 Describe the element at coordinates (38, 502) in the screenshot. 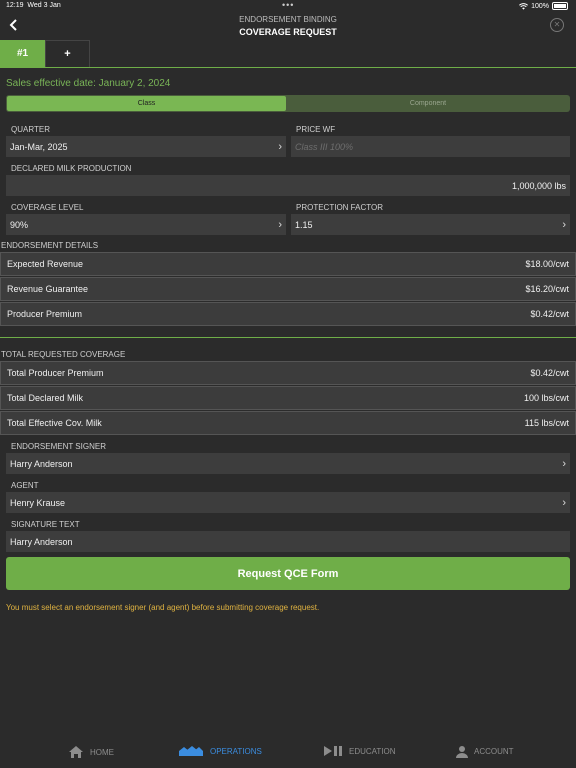

I see `agent-value: Henry Krause` at that location.